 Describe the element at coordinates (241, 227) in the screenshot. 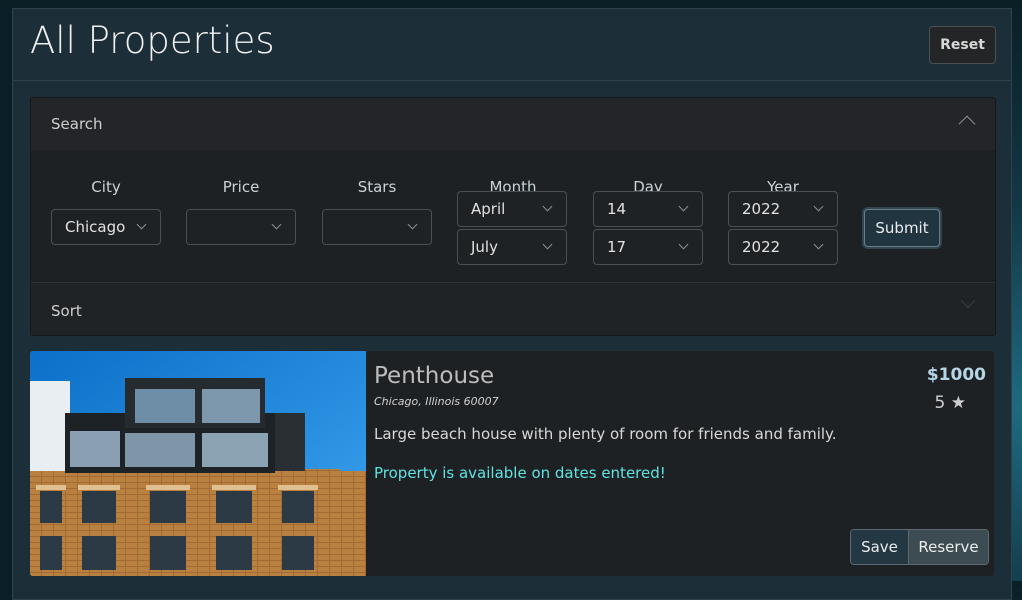

I see `price-select` at that location.